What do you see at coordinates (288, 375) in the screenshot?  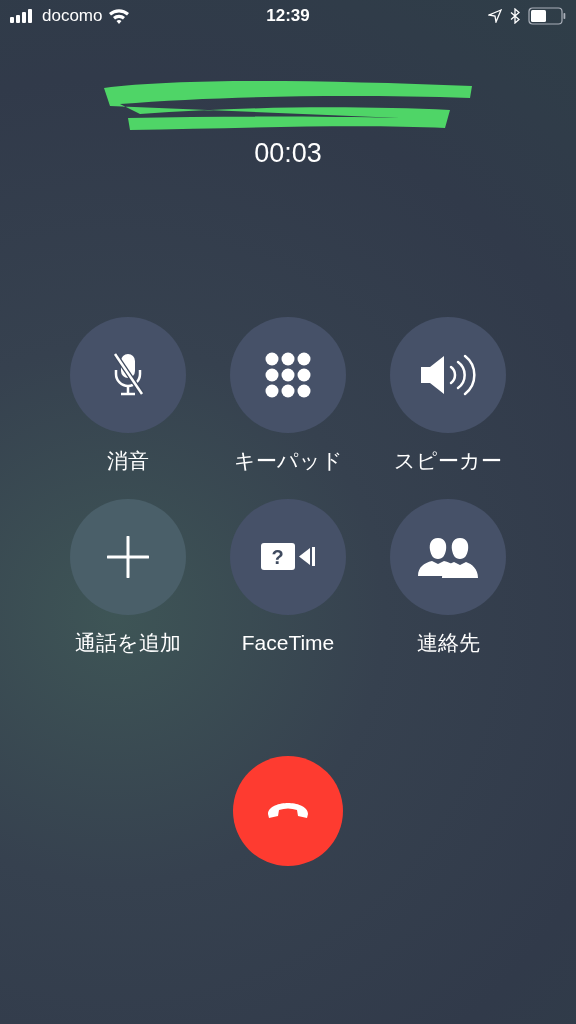 I see `keypad-icon` at bounding box center [288, 375].